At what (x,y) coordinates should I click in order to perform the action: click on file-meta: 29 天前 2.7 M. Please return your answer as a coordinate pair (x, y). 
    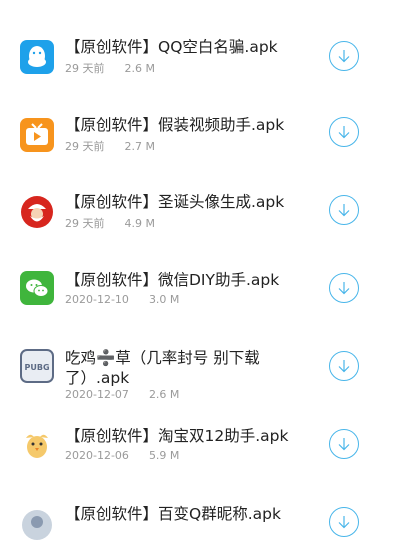
    Looking at the image, I should click on (110, 146).